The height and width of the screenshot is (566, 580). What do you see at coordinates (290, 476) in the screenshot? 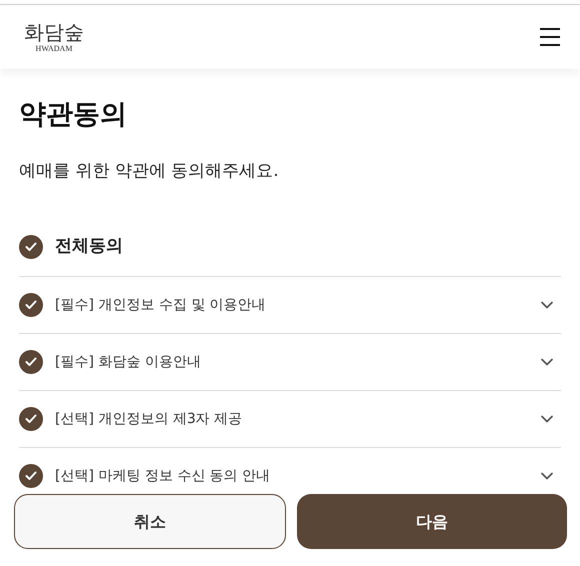
I see `term-label: [선택] 마케팅 정보 수신 동의 안내` at bounding box center [290, 476].